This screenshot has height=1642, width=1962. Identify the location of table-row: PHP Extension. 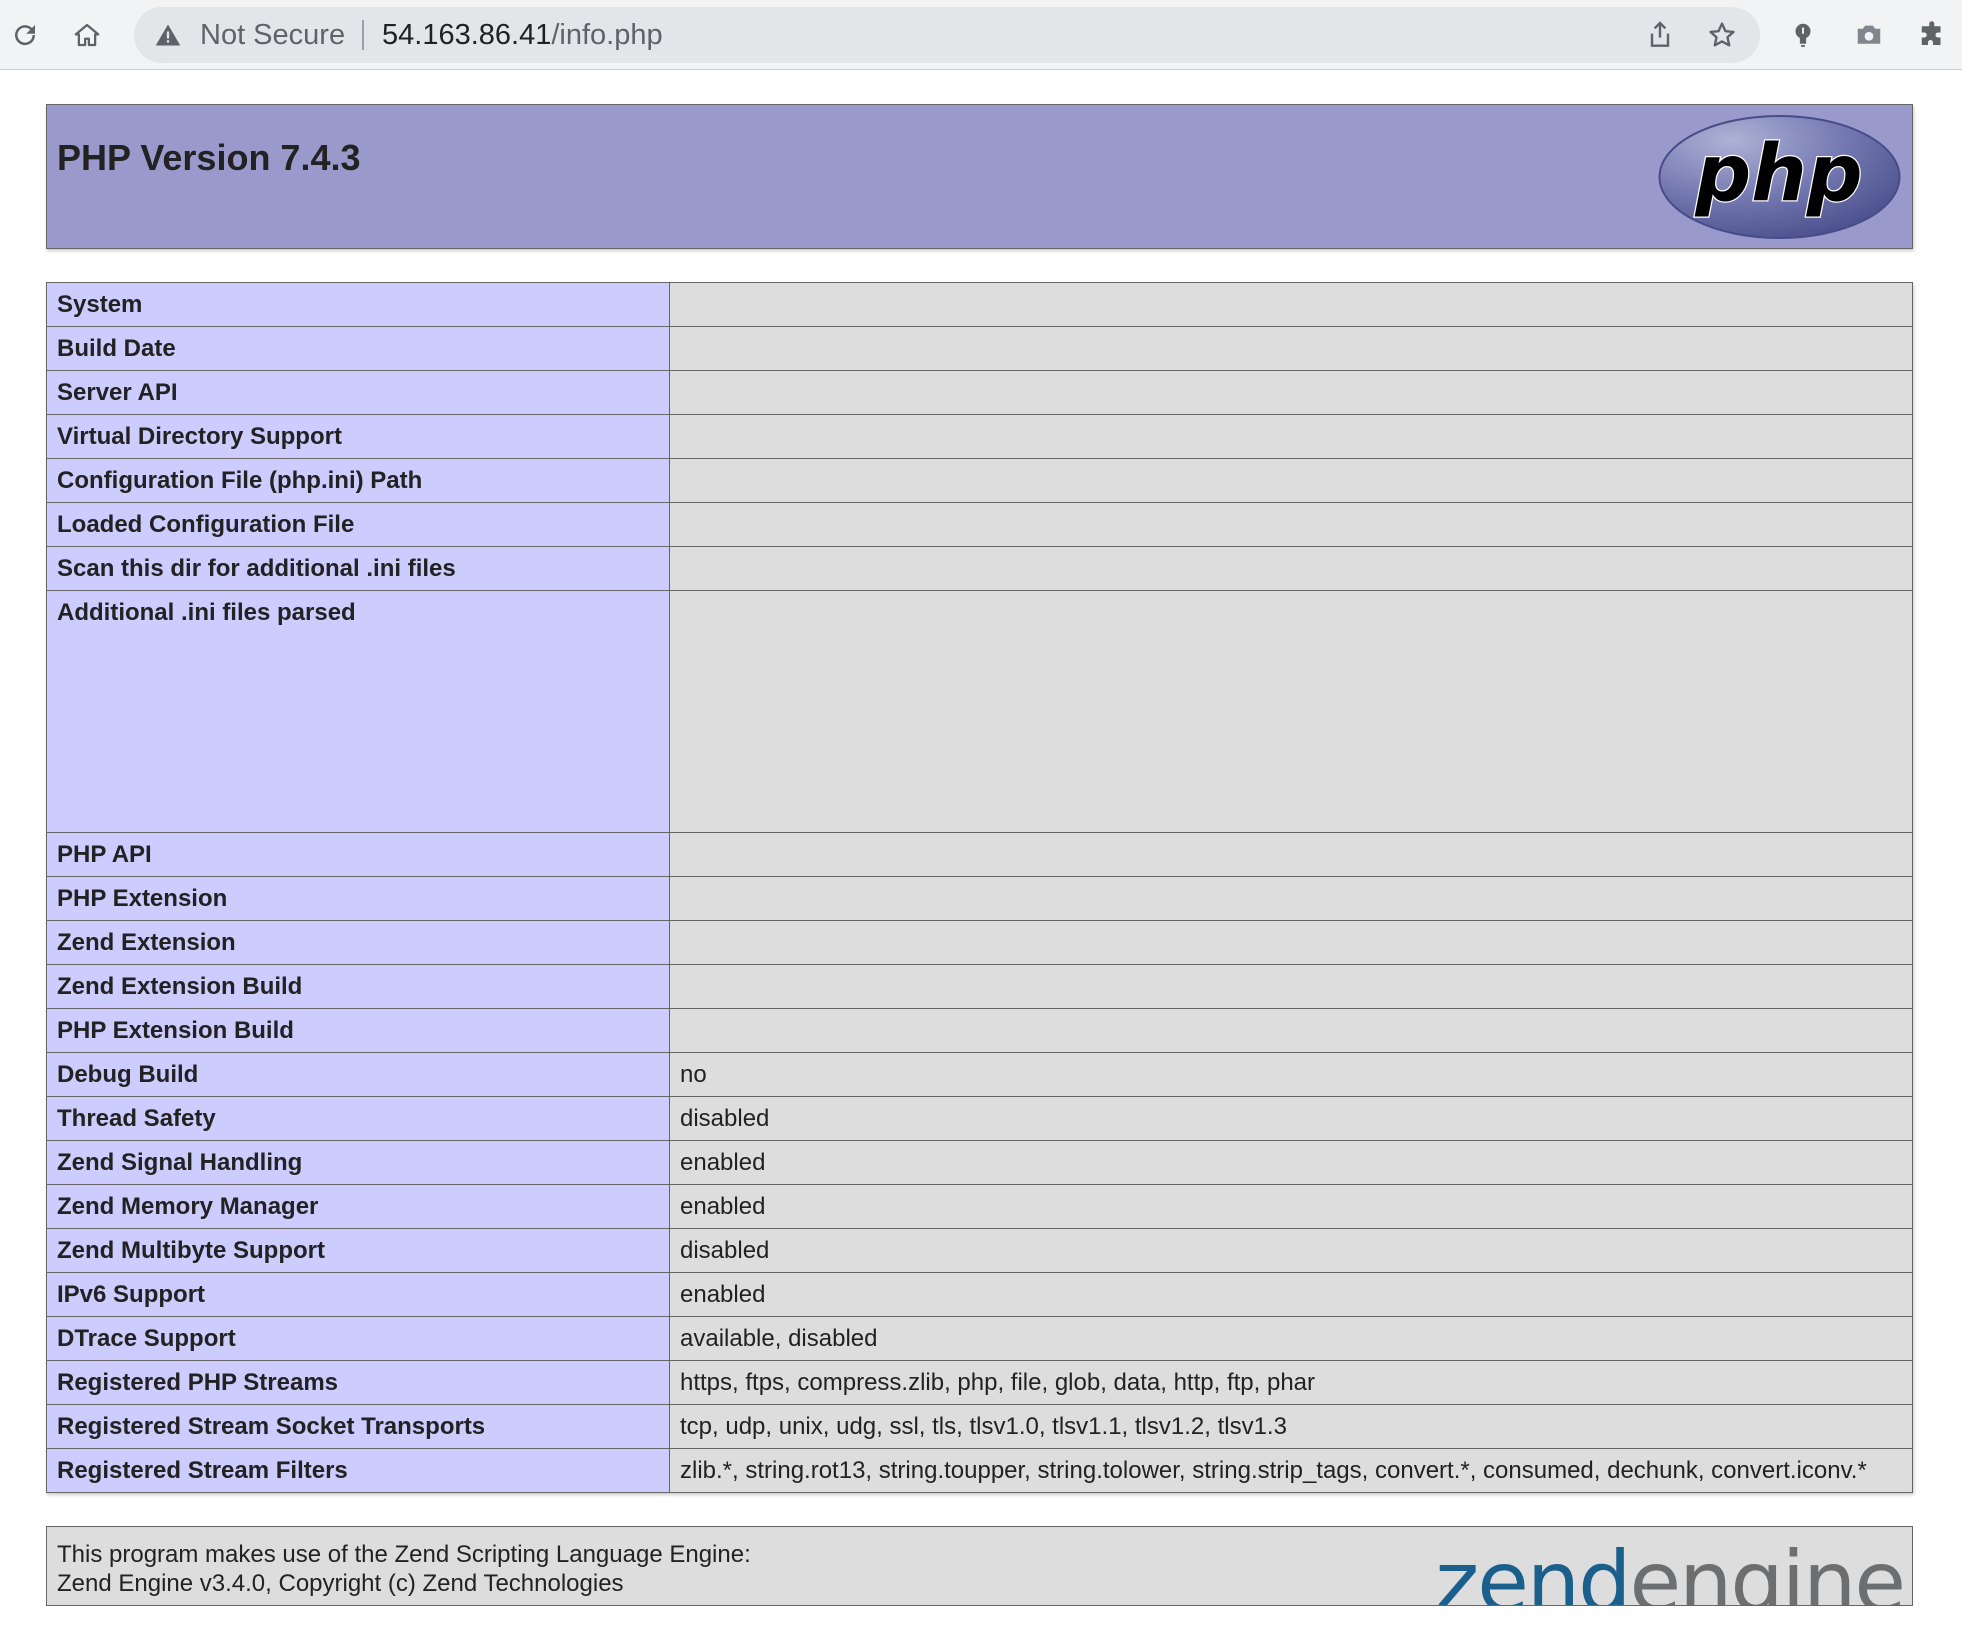
(979, 898).